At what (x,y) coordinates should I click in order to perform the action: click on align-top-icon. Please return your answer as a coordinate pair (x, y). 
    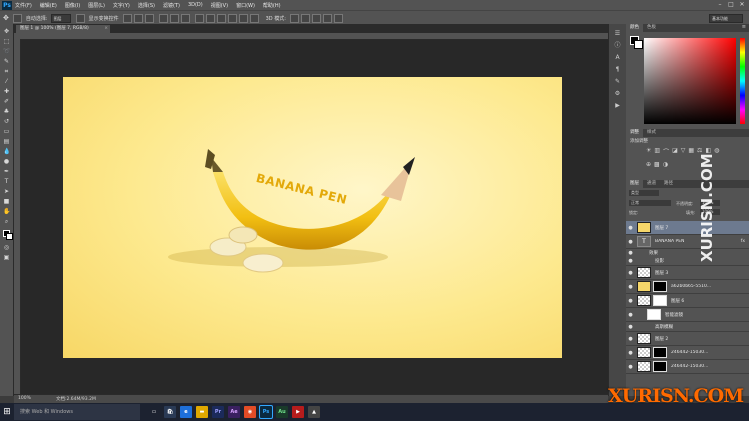
    Looking at the image, I should click on (127, 18).